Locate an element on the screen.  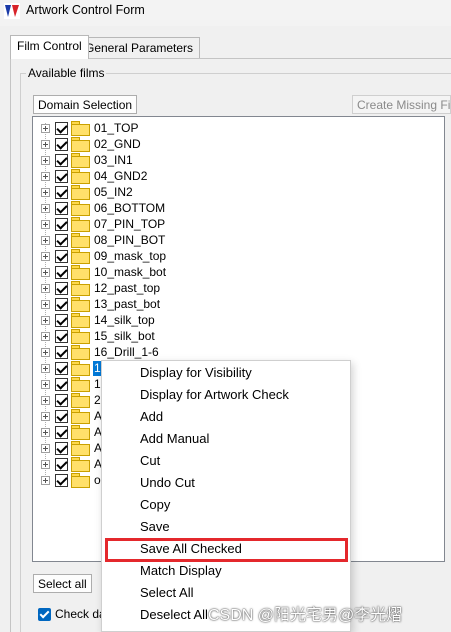
tree-item-label: 15_silk_bot is located at coordinates (124, 335).